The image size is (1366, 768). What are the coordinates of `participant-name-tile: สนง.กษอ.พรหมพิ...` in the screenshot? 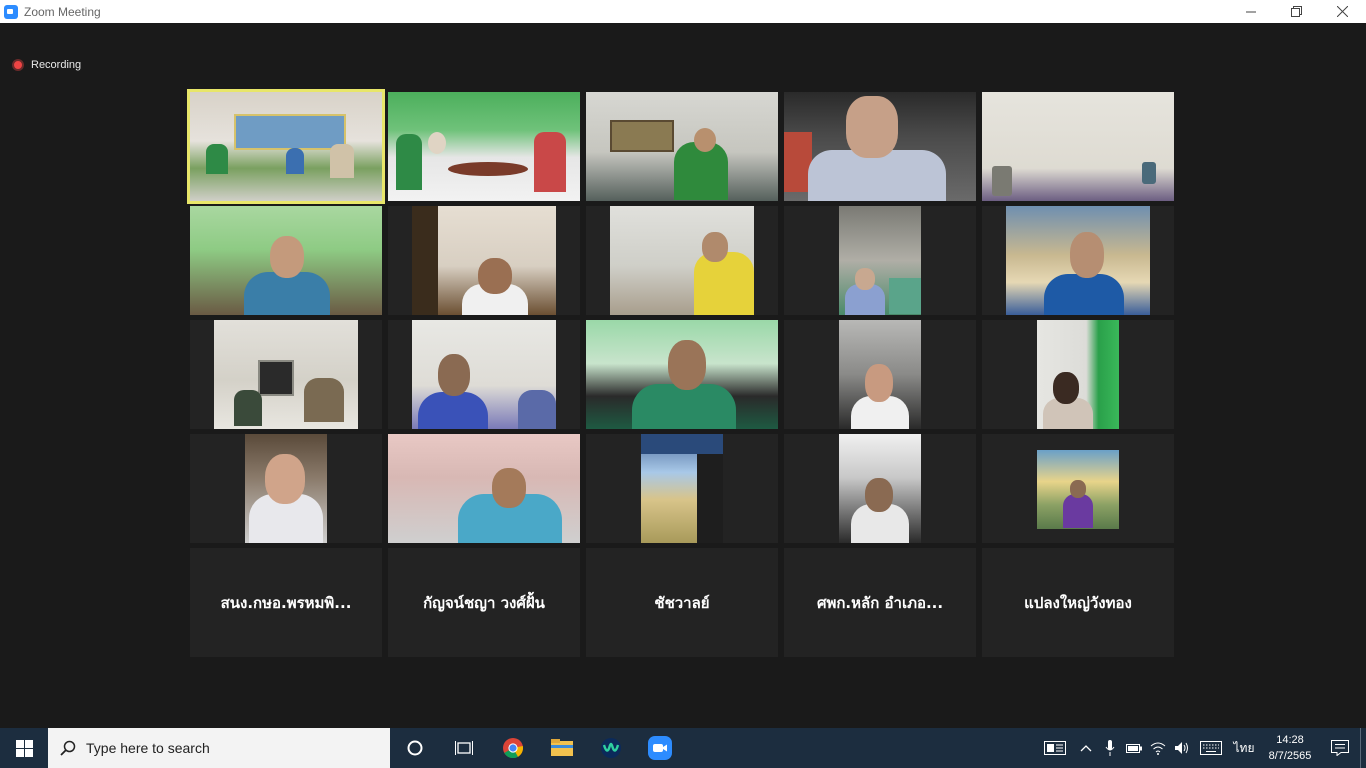 It's located at (286, 602).